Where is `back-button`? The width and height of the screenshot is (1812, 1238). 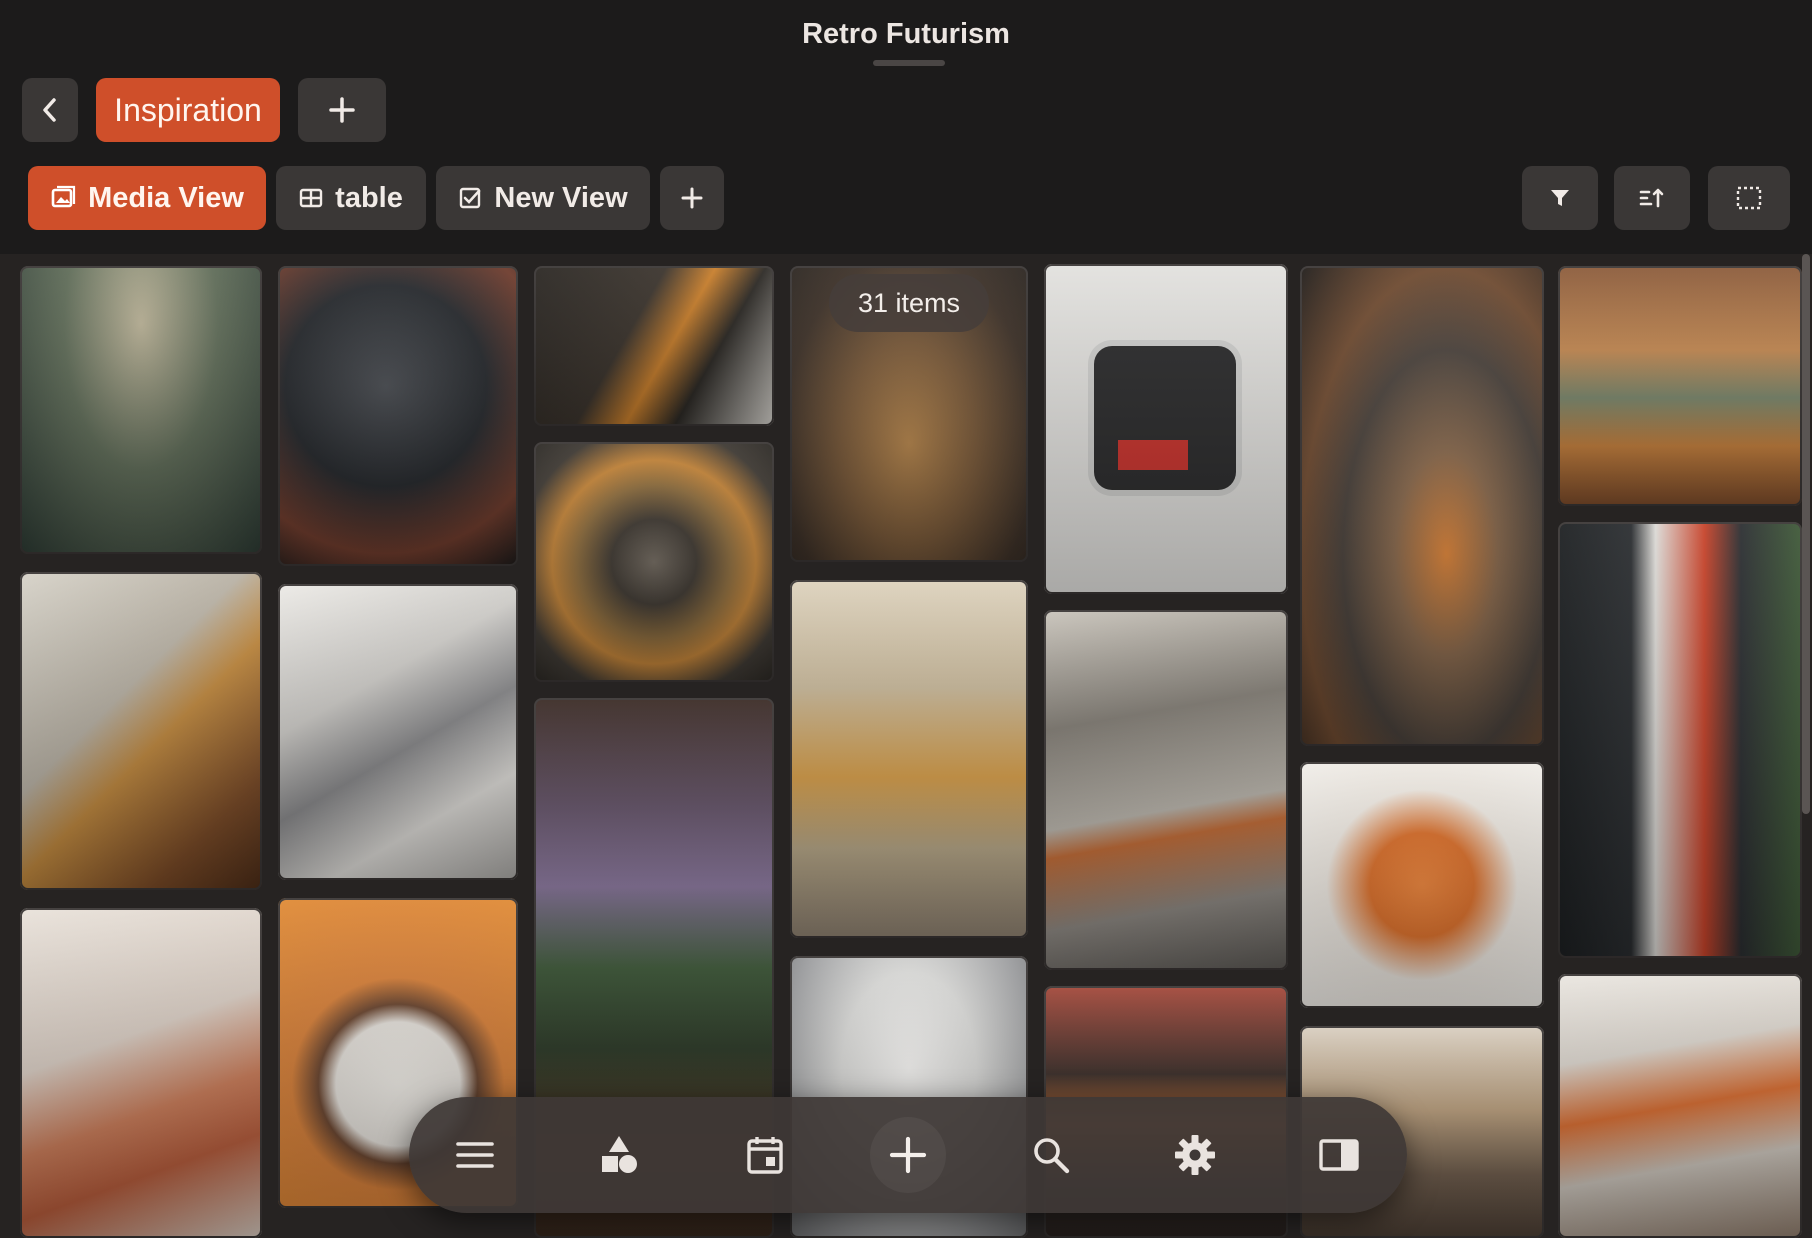 back-button is located at coordinates (50, 110).